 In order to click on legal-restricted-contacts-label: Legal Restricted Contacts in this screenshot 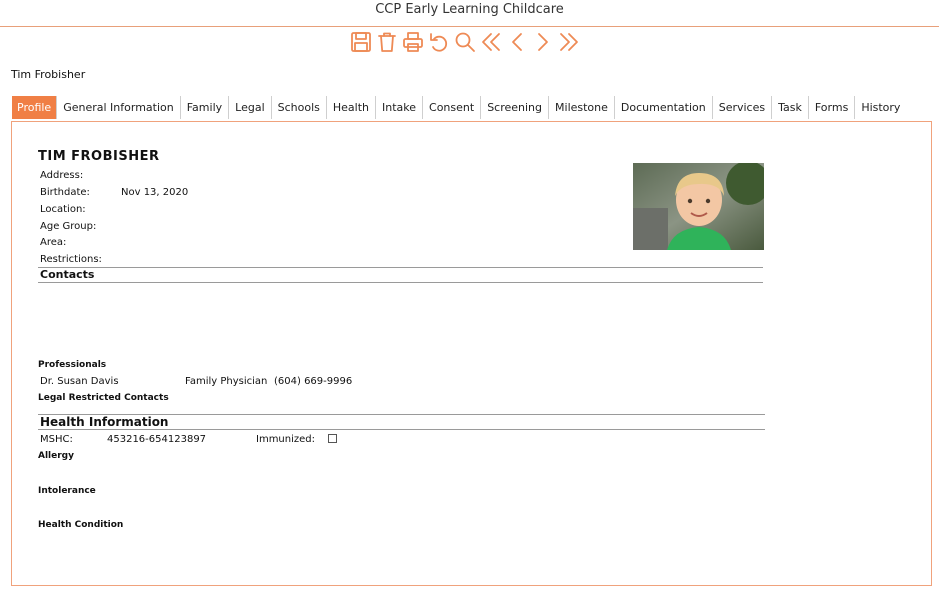, I will do `click(103, 398)`.